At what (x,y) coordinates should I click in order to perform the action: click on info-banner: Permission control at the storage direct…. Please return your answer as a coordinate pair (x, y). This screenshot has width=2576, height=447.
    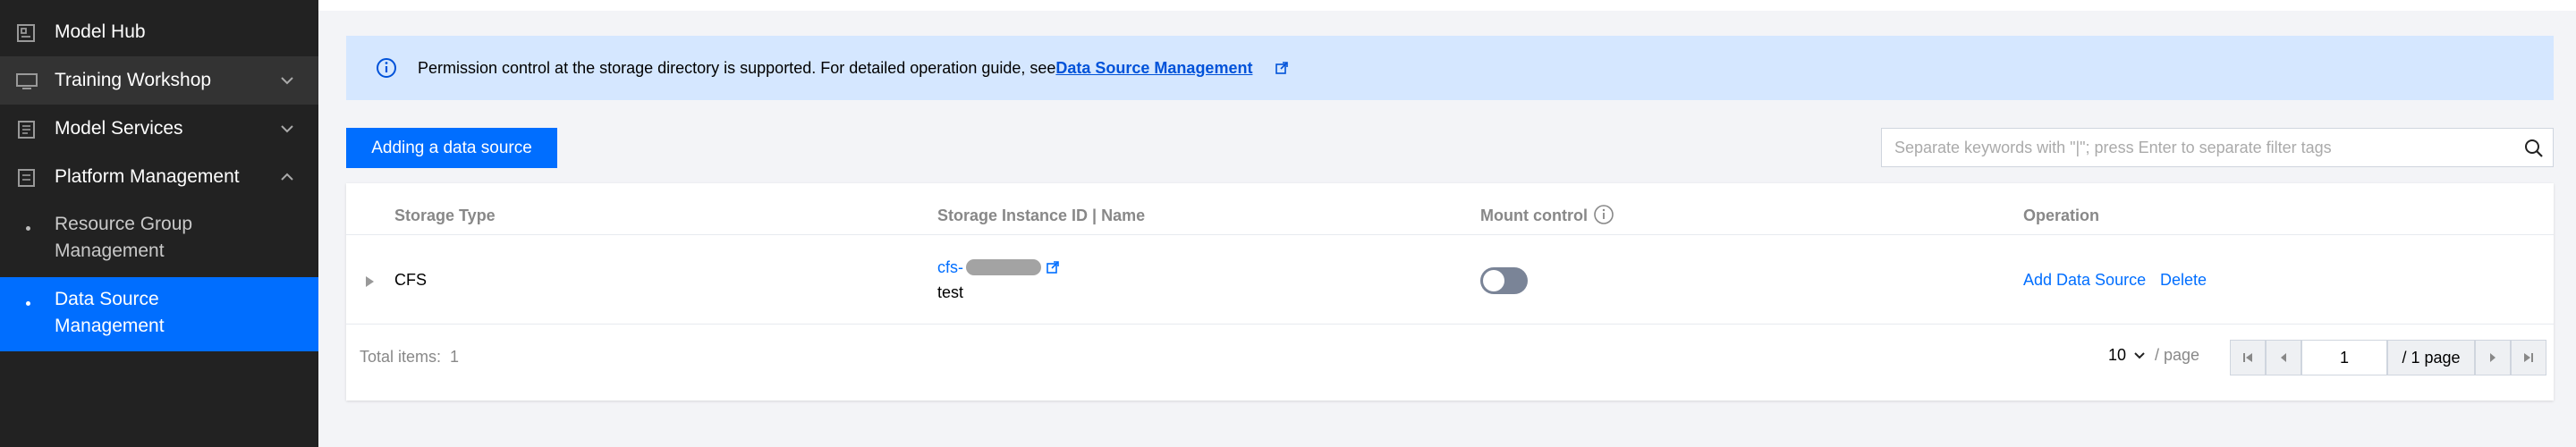
    Looking at the image, I should click on (1450, 68).